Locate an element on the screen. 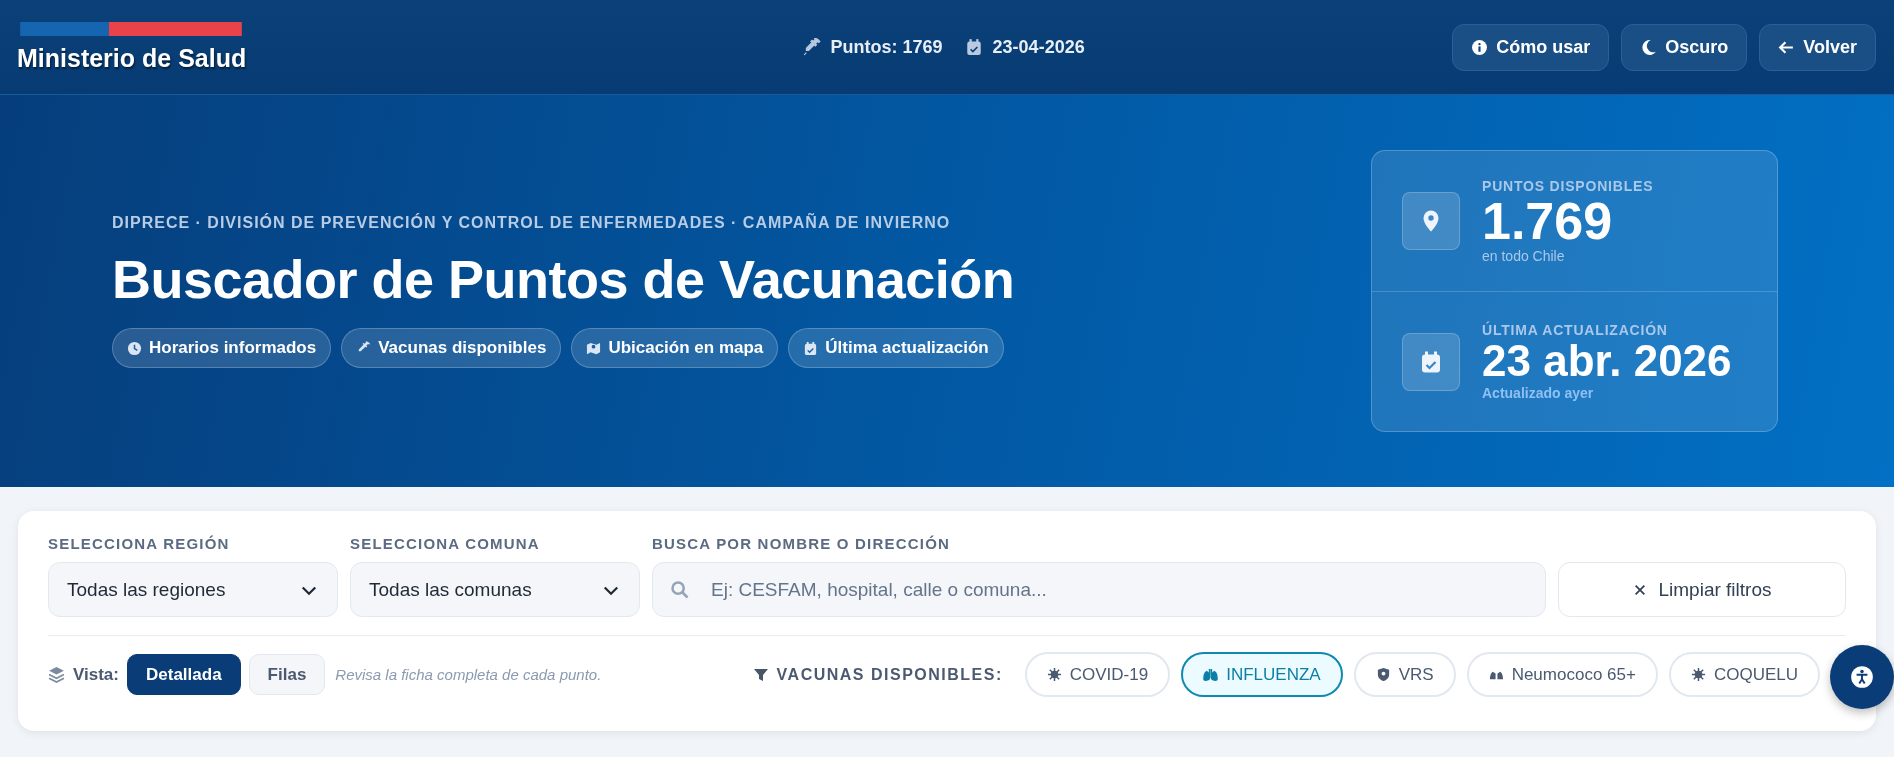 The height and width of the screenshot is (757, 1894). dark-mode-button: Oscuro is located at coordinates (1684, 47).